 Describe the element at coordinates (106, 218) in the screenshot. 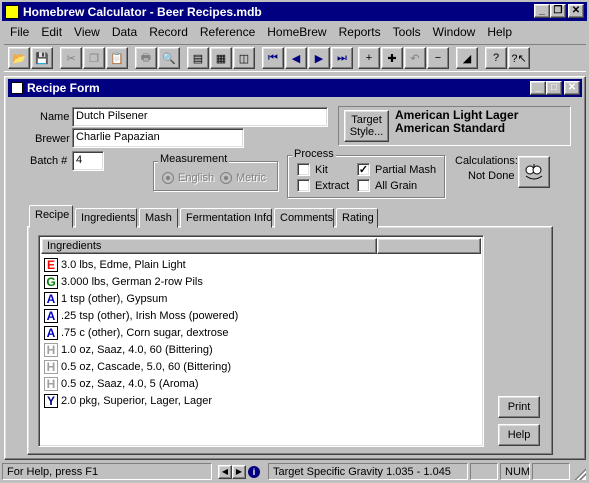

I see `tab-ingredients: Ingredients` at that location.